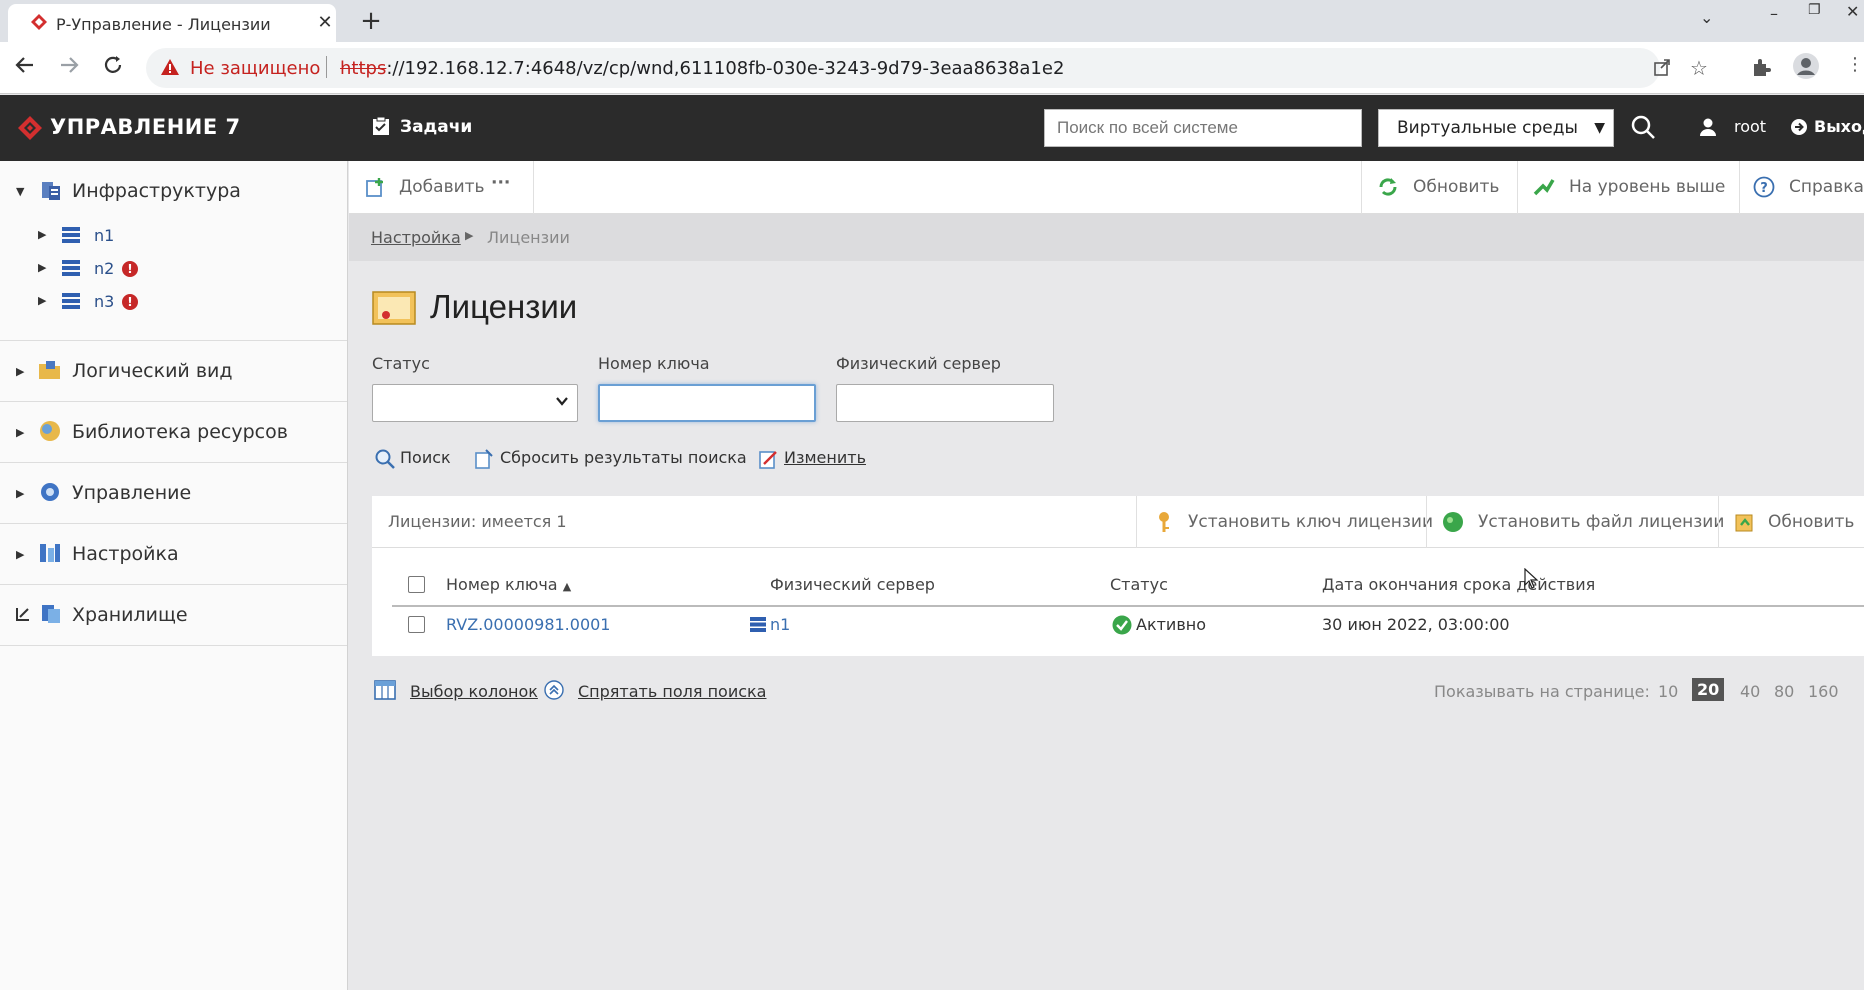  I want to click on browser-tab: Р-Управление - Лицензии ✕, so click(172, 23).